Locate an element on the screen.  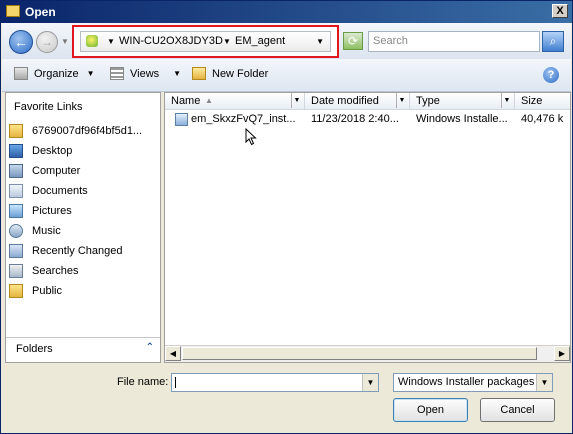
searches-icon is located at coordinates (16, 271).